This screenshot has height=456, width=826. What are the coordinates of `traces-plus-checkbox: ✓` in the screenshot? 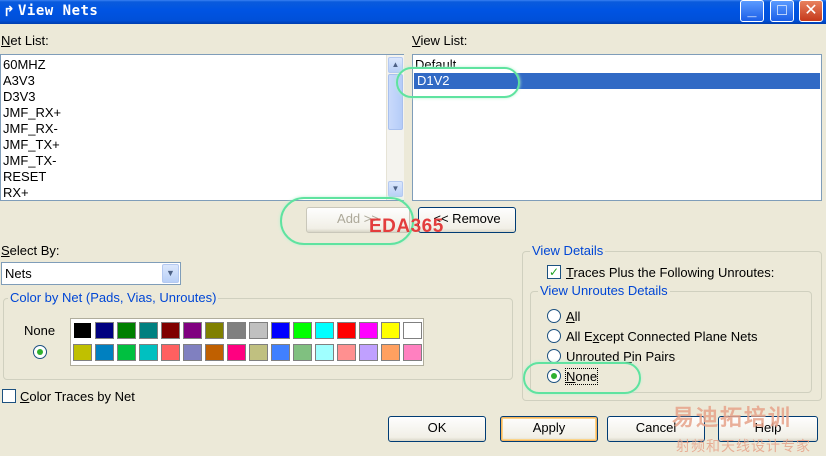 It's located at (554, 272).